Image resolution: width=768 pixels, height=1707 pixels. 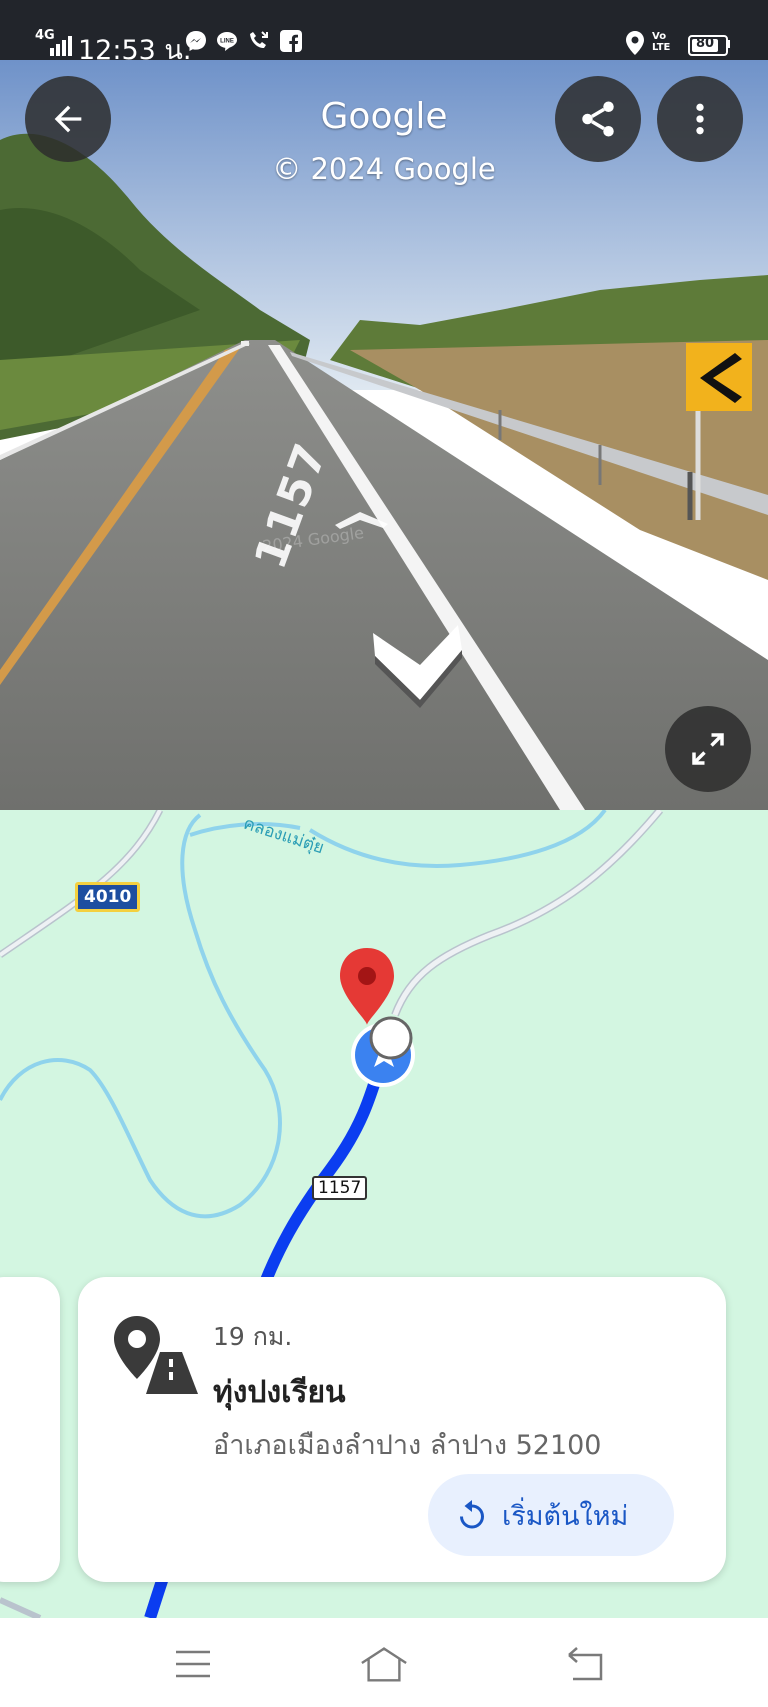 I want to click on menu-button, so click(x=193, y=1664).